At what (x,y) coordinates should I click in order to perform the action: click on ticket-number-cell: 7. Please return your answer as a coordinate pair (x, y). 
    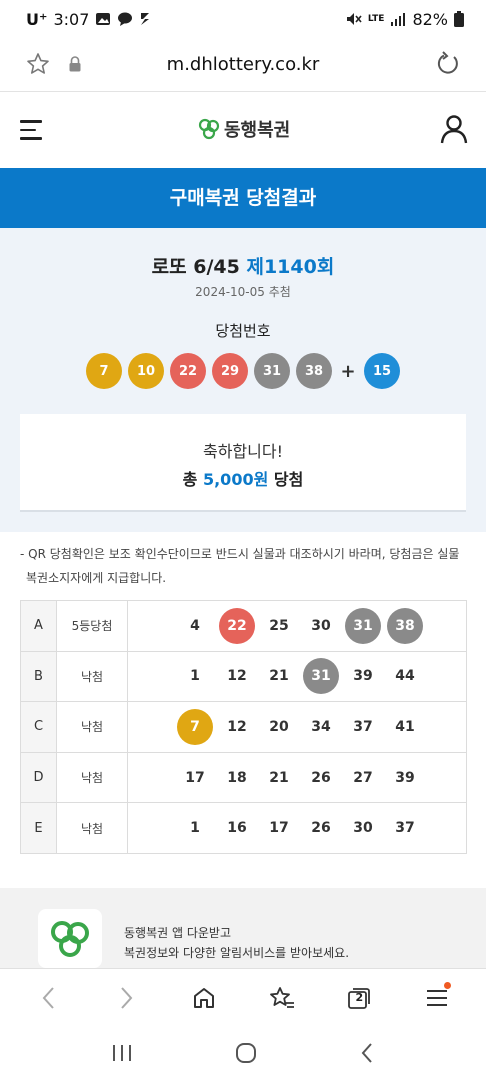
    Looking at the image, I should click on (195, 726).